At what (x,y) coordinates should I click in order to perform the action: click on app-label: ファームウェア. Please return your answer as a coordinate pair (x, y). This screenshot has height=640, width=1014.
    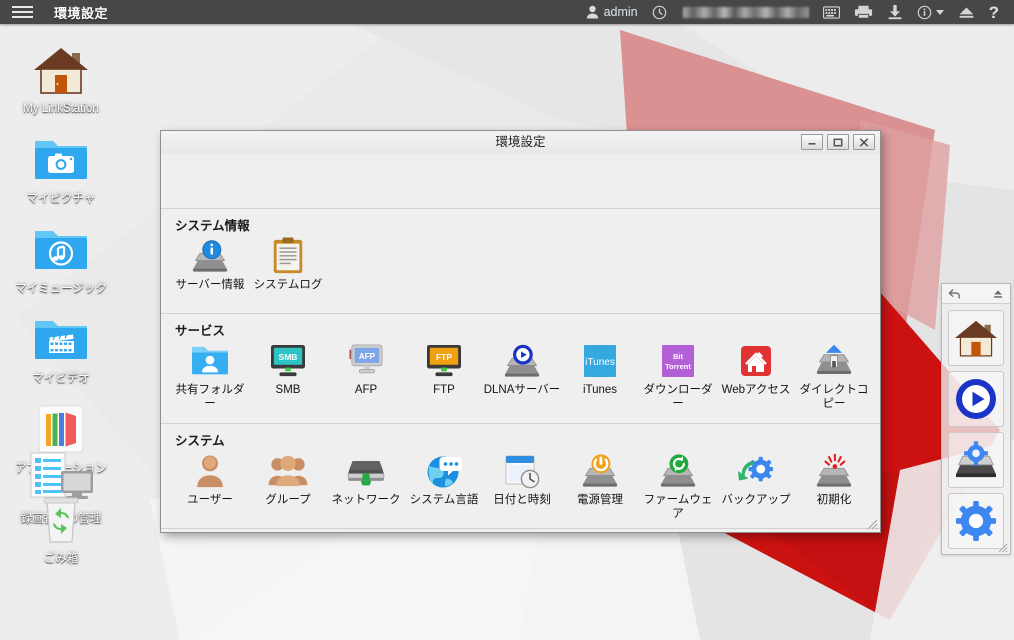
    Looking at the image, I should click on (678, 507).